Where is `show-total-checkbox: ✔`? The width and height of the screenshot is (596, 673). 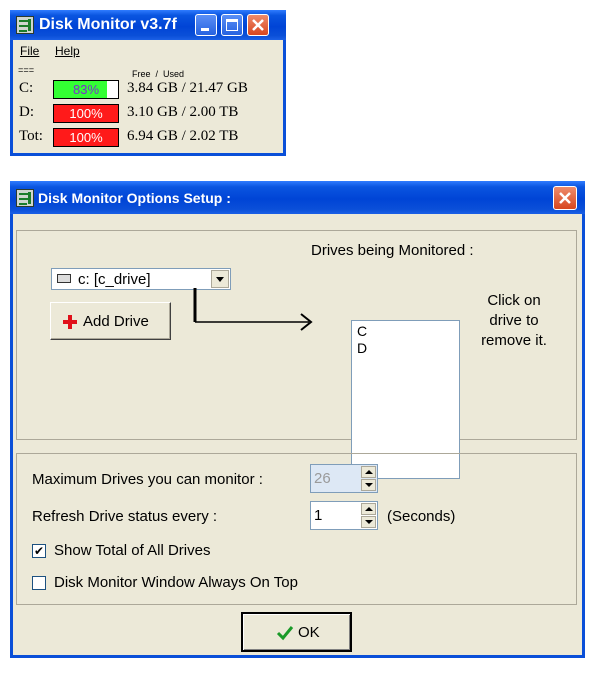 show-total-checkbox: ✔ is located at coordinates (39, 551).